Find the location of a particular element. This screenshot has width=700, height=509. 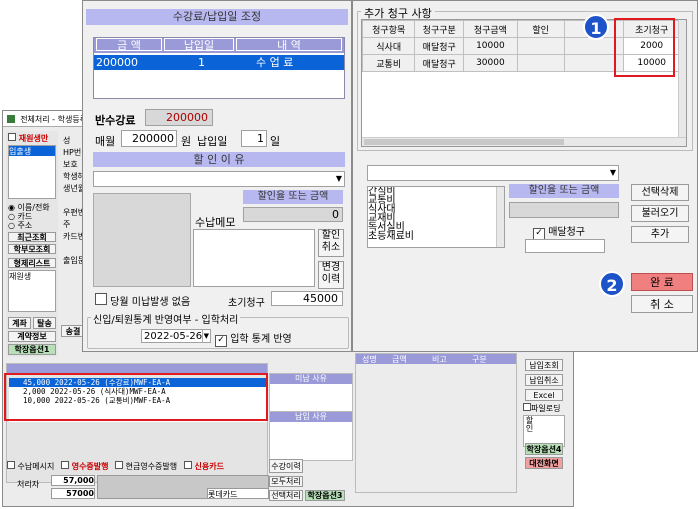

main-screen-button: 대전화면 is located at coordinates (544, 463).